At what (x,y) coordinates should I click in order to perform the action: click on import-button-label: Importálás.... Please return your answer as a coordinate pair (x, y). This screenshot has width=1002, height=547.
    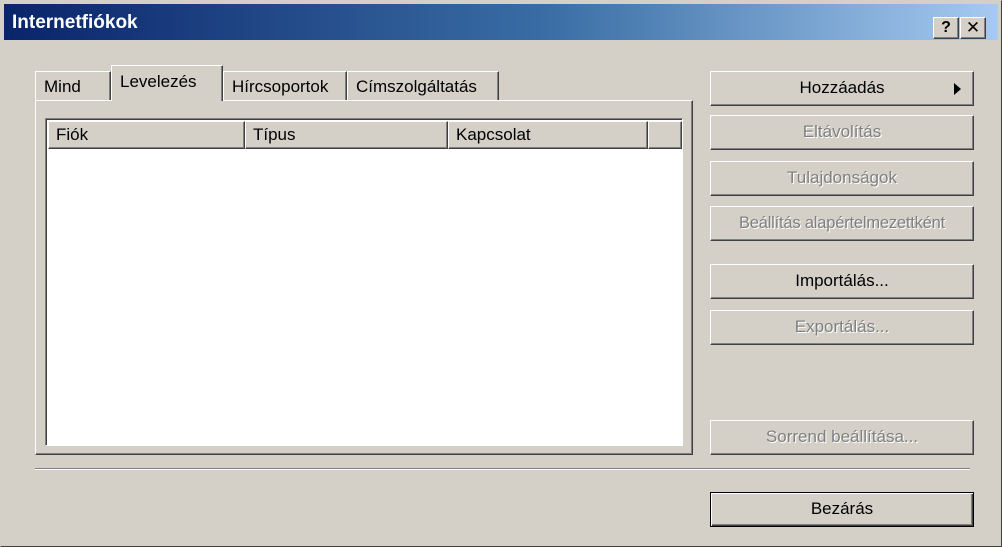
    Looking at the image, I should click on (842, 280).